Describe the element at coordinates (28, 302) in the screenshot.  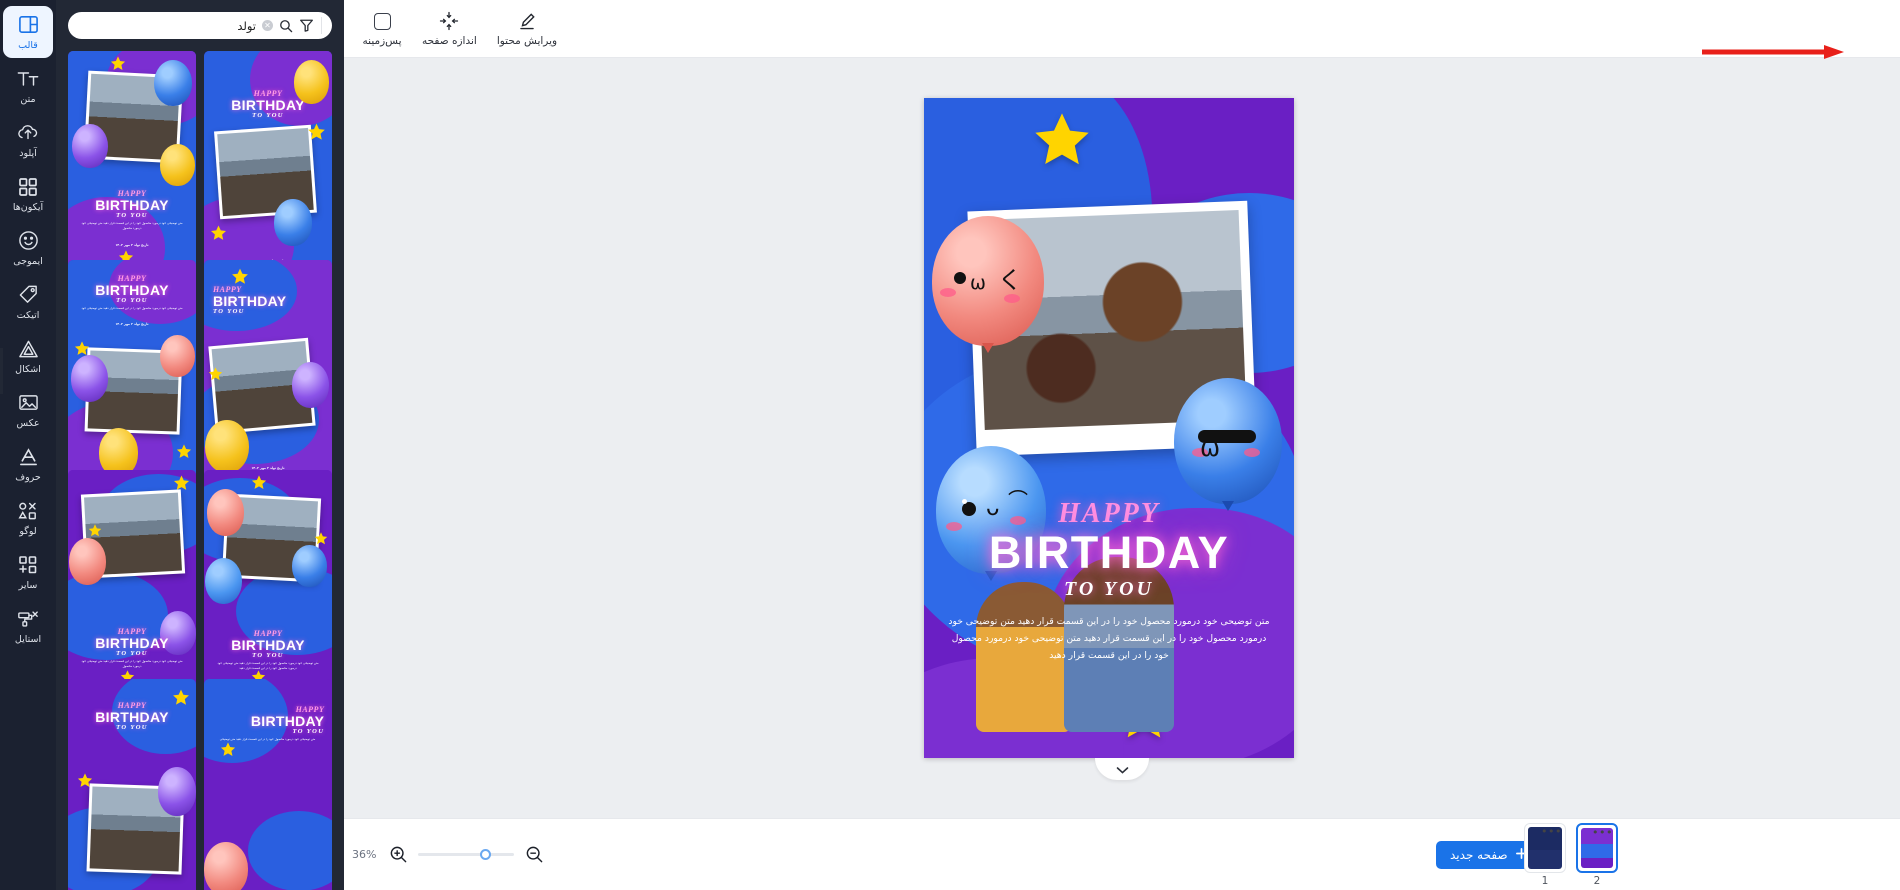
I see `rail-item-label: اتیکت` at that location.